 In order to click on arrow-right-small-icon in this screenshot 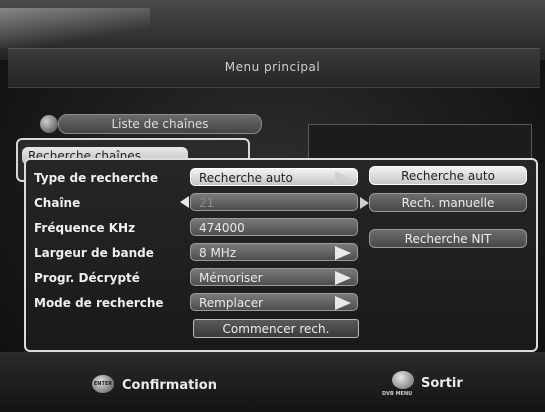, I will do `click(364, 203)`.